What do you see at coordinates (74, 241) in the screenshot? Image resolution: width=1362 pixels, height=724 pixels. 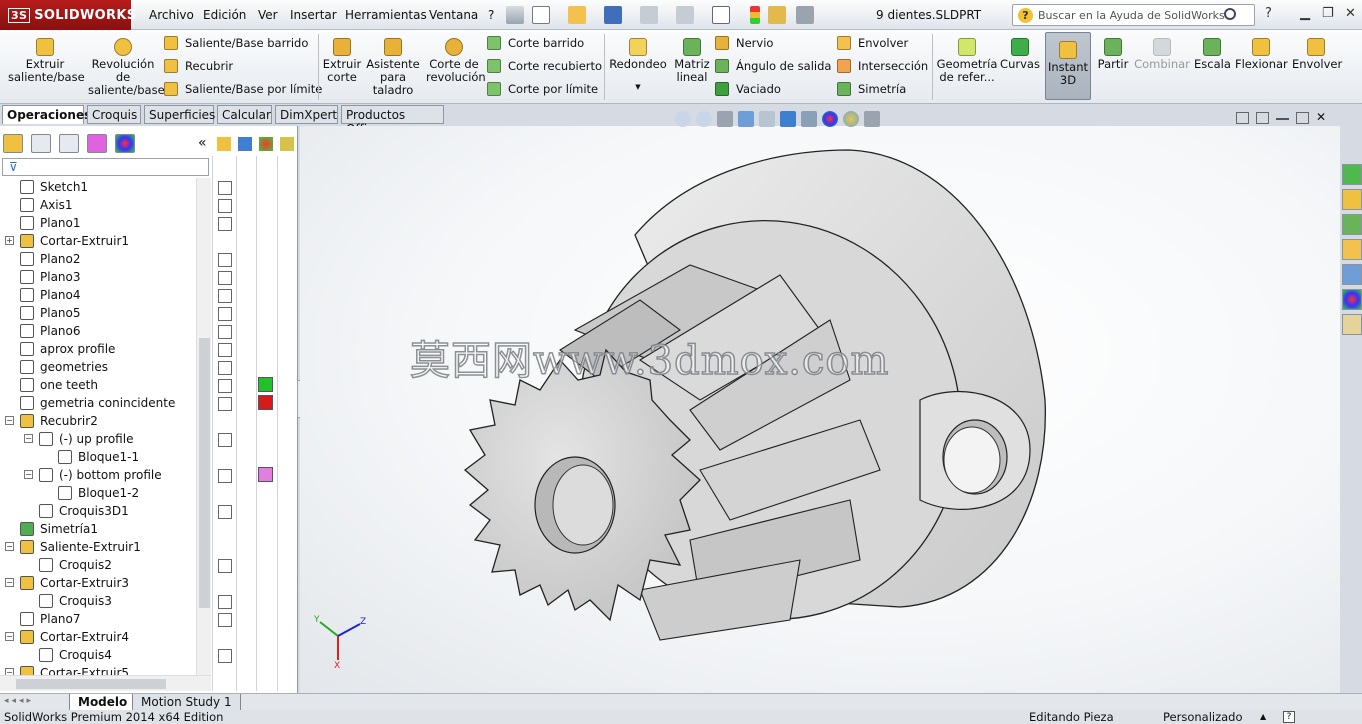 I see `tree-item: Cortar-Extruir1` at bounding box center [74, 241].